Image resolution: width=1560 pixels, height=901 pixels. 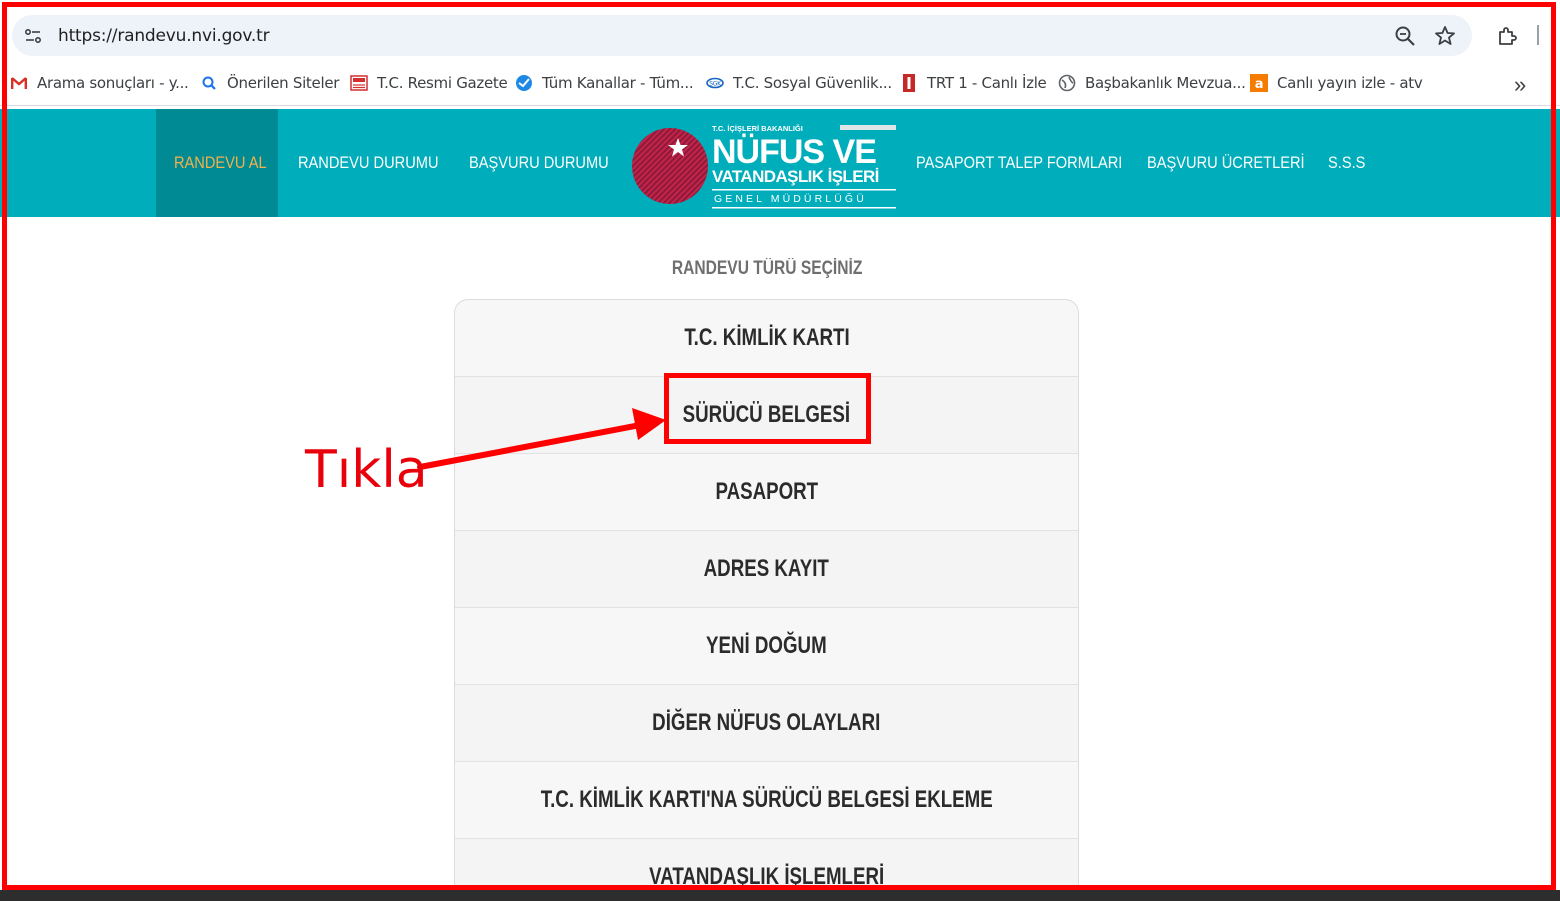 What do you see at coordinates (524, 83) in the screenshot?
I see `globe-blue-icon` at bounding box center [524, 83].